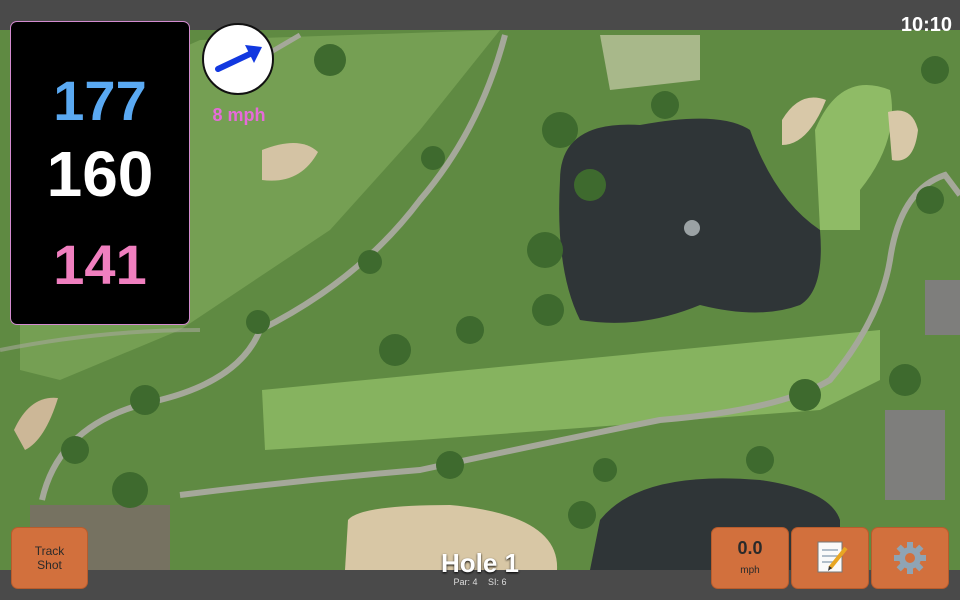 The width and height of the screenshot is (960, 600). What do you see at coordinates (497, 582) in the screenshot?
I see `hole-stroke-index: SI: 6` at bounding box center [497, 582].